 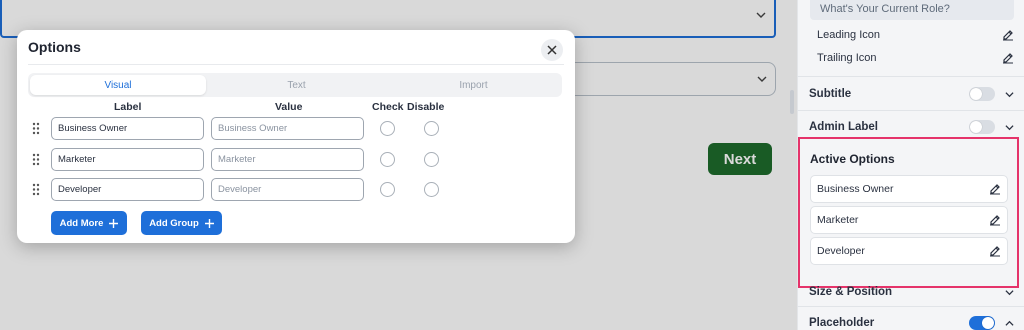 I want to click on option-row: Marketer Marketer, so click(x=242, y=160).